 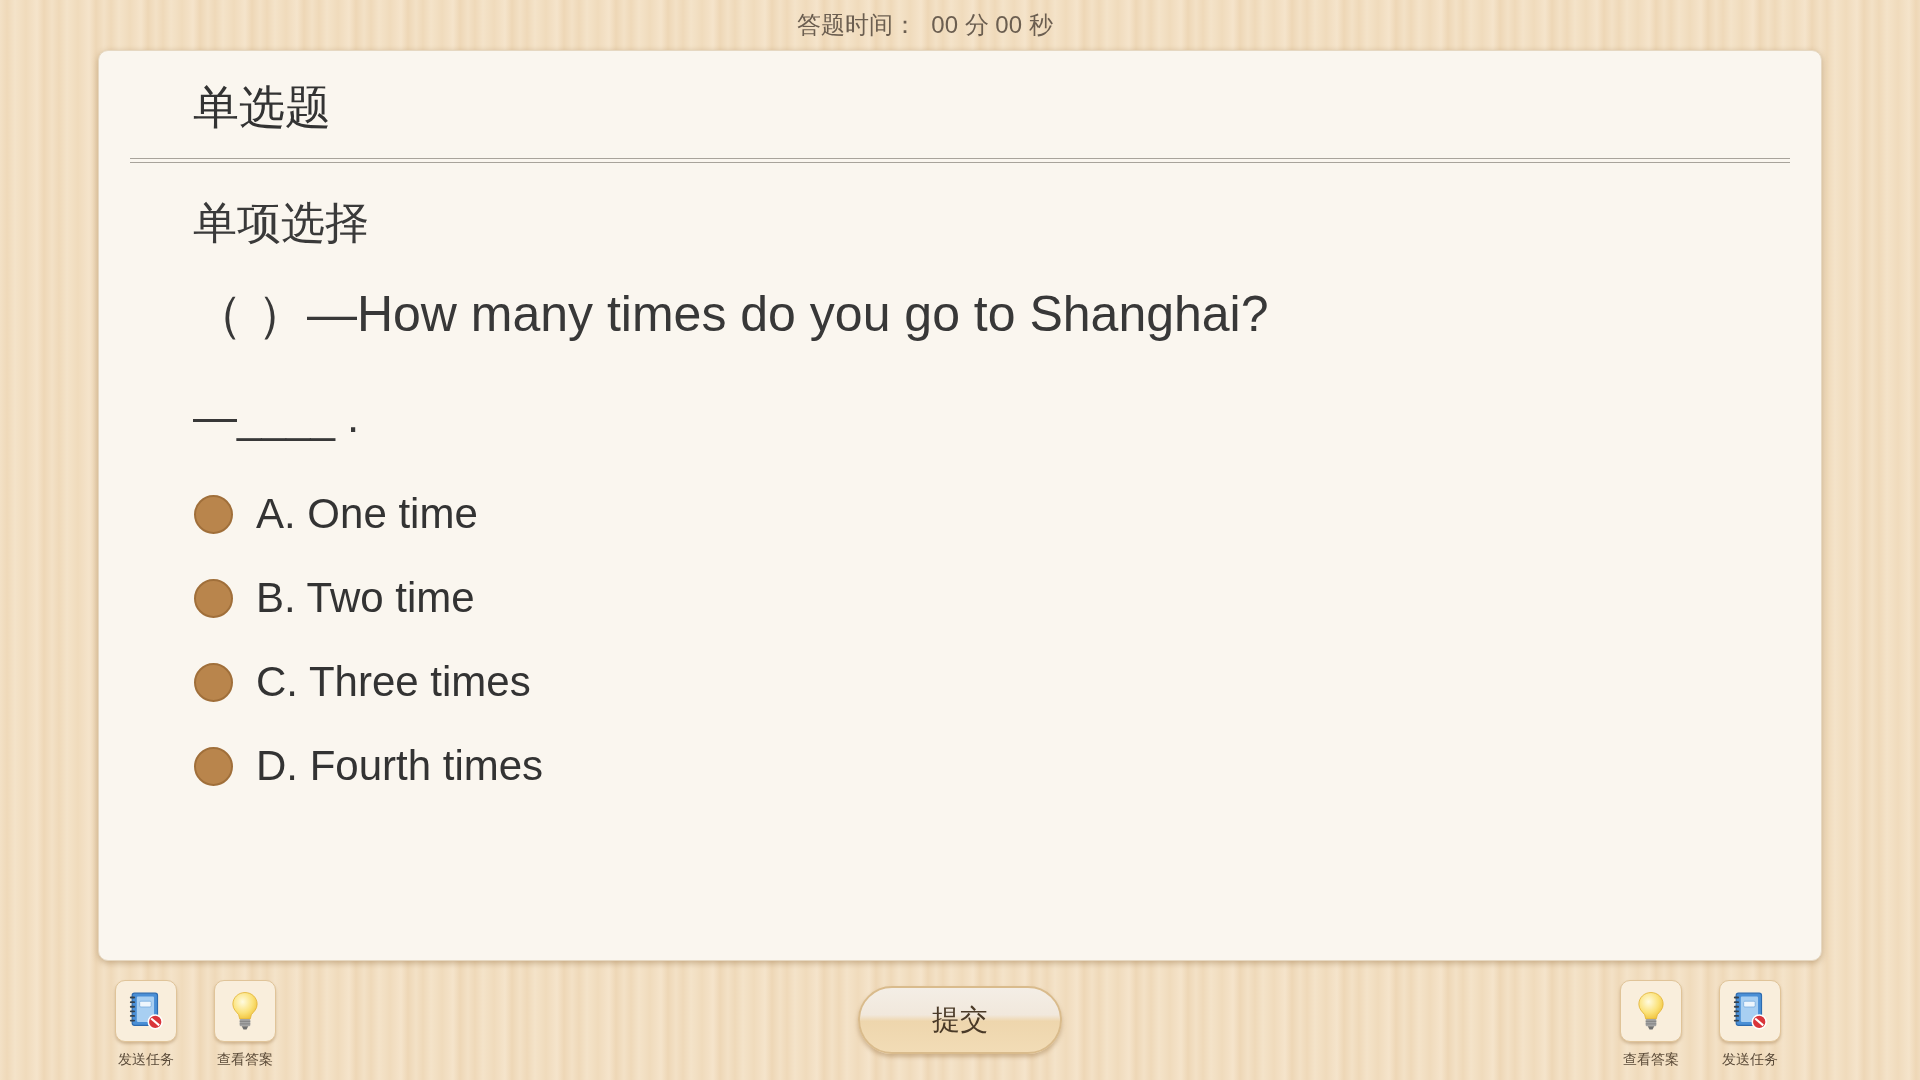 What do you see at coordinates (400, 766) in the screenshot?
I see `option-text: D. Fourth times` at bounding box center [400, 766].